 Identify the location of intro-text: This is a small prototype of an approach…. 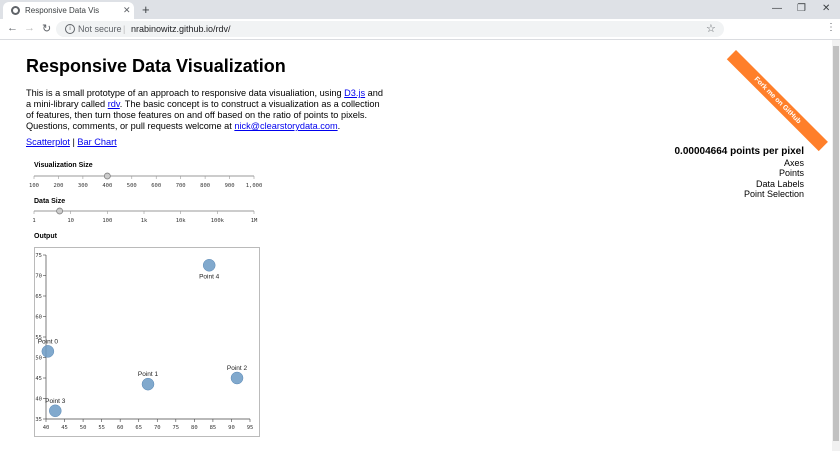
(185, 93).